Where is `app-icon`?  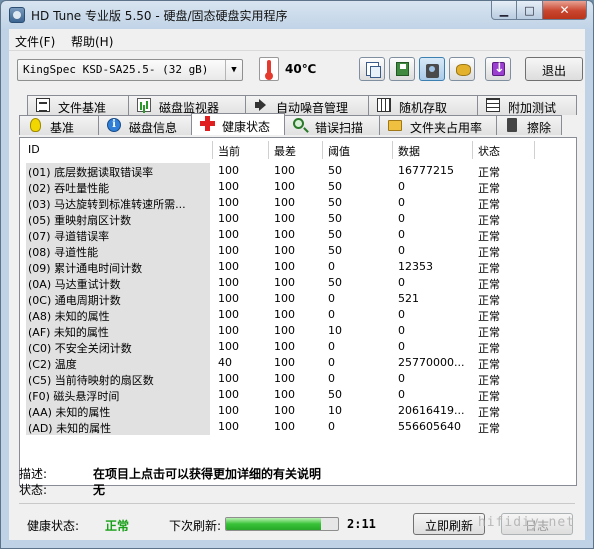
app-icon is located at coordinates (17, 15).